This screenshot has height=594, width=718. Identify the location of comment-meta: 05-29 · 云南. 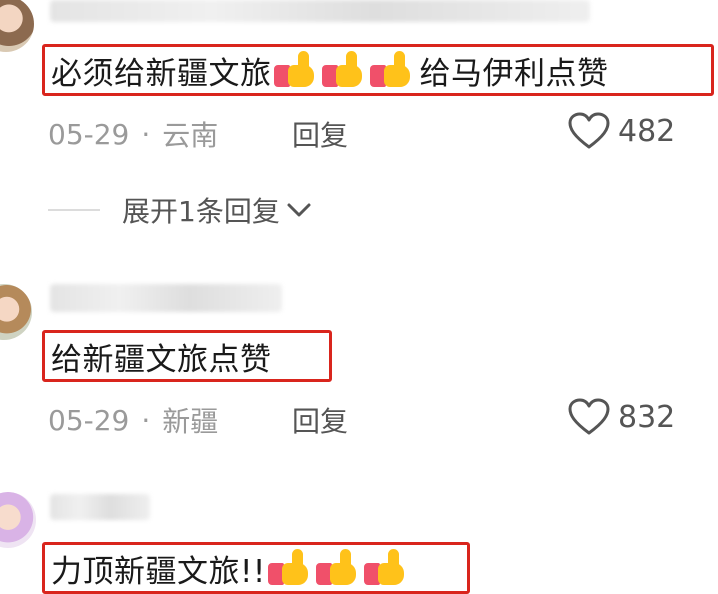
(133, 134).